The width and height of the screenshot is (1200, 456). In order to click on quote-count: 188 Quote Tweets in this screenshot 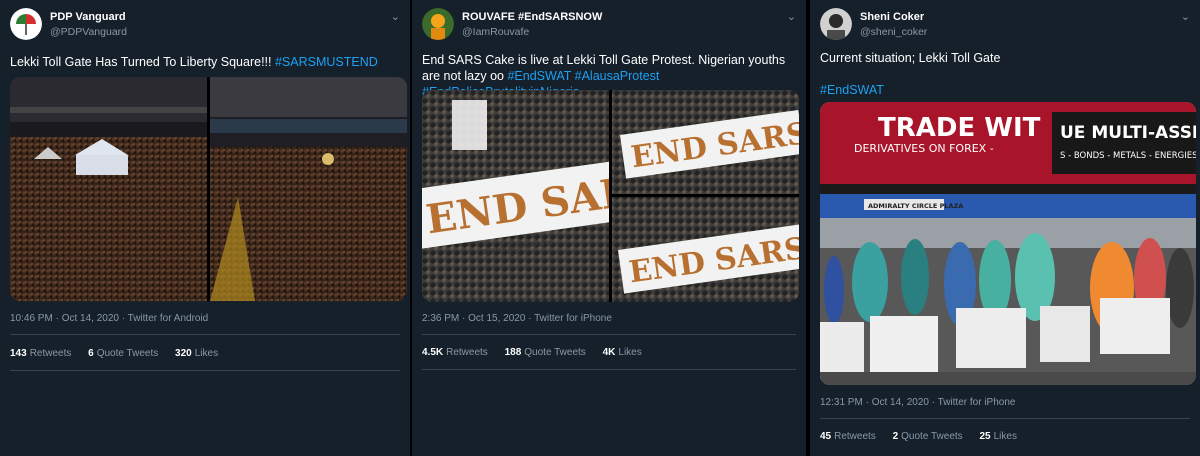, I will do `click(545, 352)`.